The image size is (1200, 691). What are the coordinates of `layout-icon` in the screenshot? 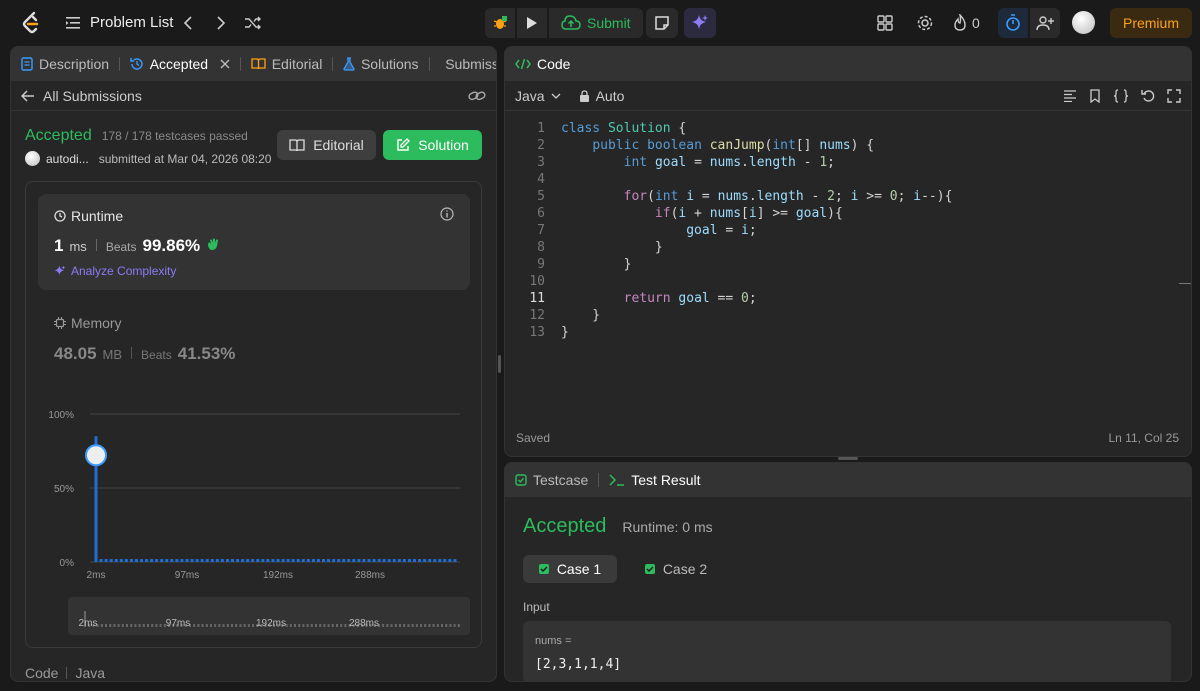 It's located at (885, 23).